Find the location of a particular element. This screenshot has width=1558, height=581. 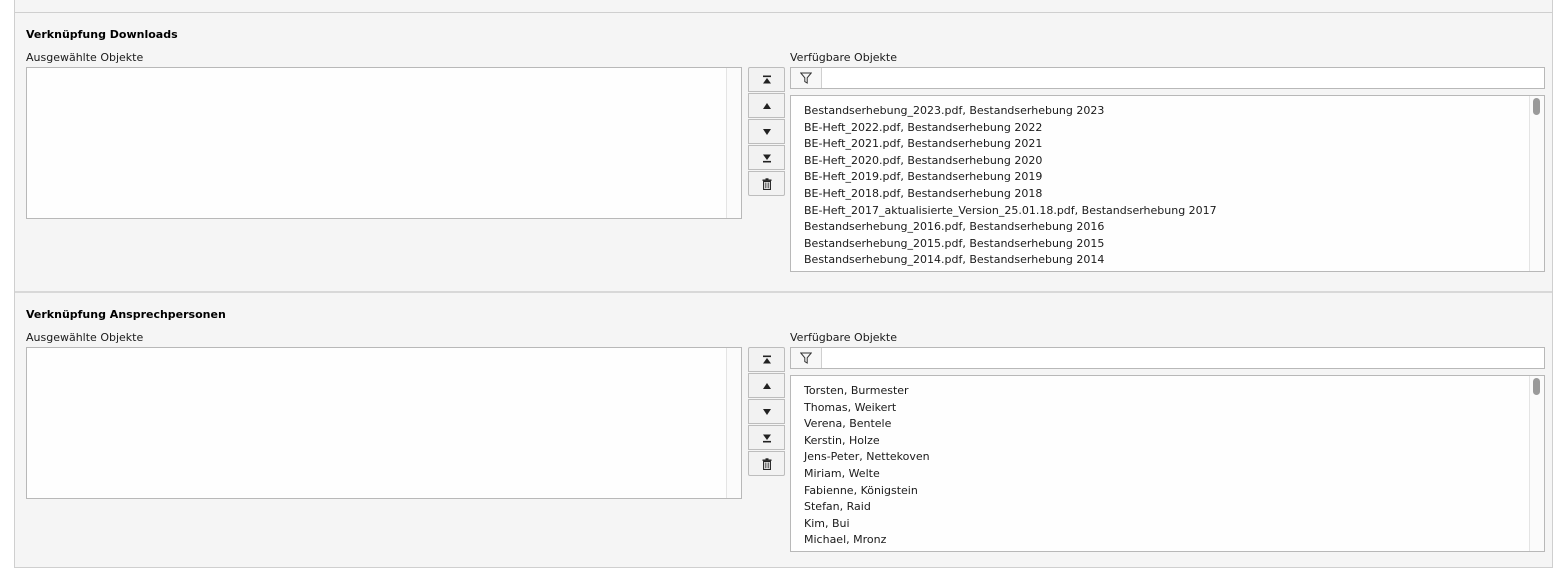

list-item: BE-Heft_2019.pdf, Bestandserhebung 2019 is located at coordinates (1174, 177).